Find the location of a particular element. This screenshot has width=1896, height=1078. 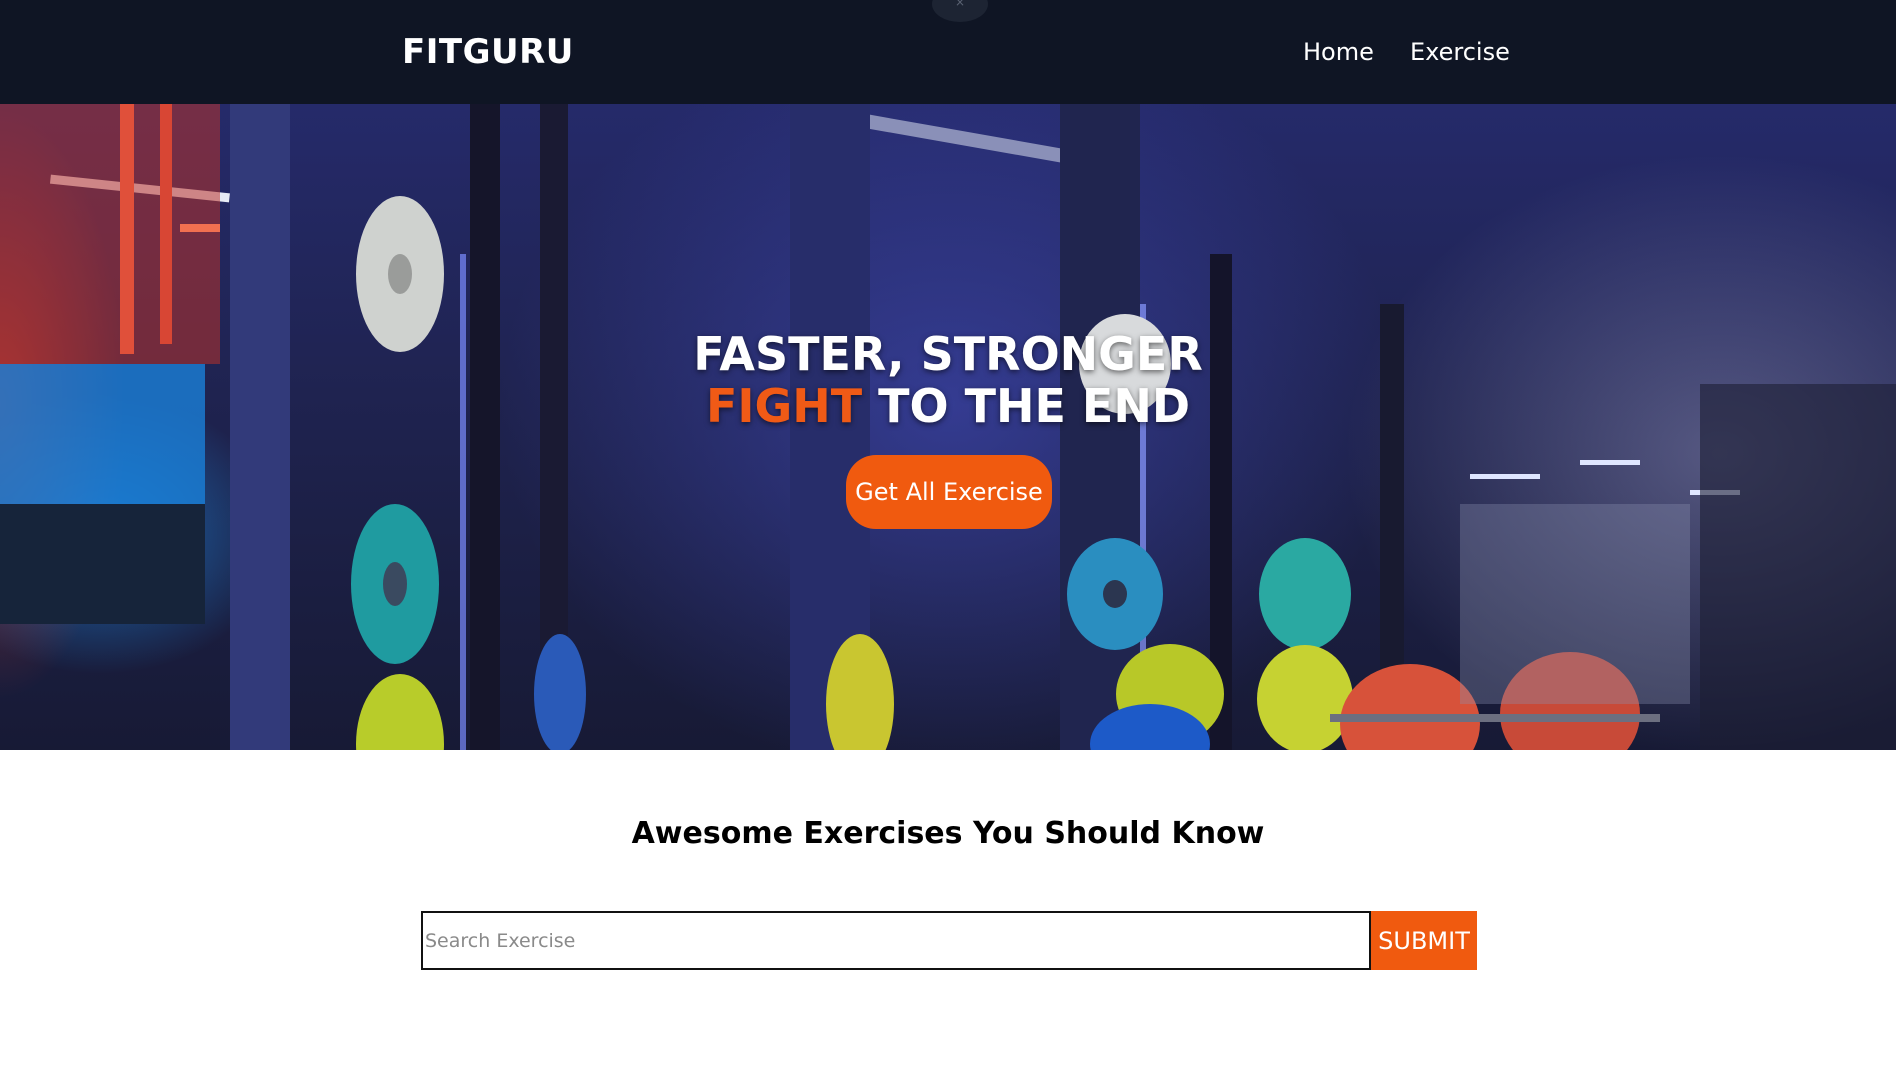

hero-headline-line2: FIGHT TO THE END is located at coordinates (948, 406).